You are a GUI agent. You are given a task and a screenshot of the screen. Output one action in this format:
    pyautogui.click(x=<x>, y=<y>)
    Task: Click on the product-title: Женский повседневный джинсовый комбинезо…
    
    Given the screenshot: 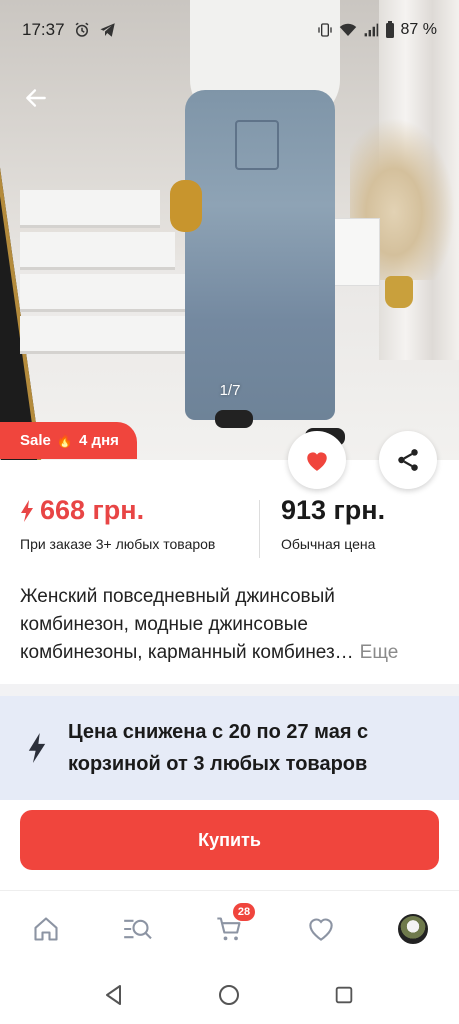 What is the action you would take?
    pyautogui.click(x=230, y=625)
    